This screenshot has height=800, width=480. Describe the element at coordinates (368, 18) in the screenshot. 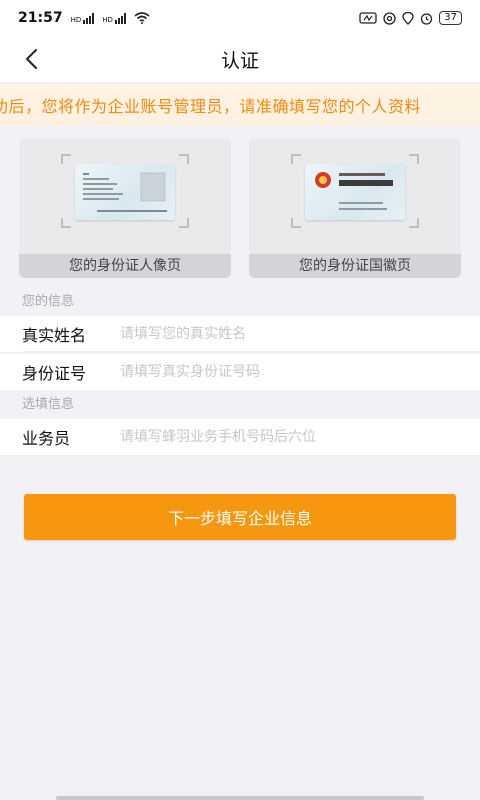

I see `nfc-icon` at that location.